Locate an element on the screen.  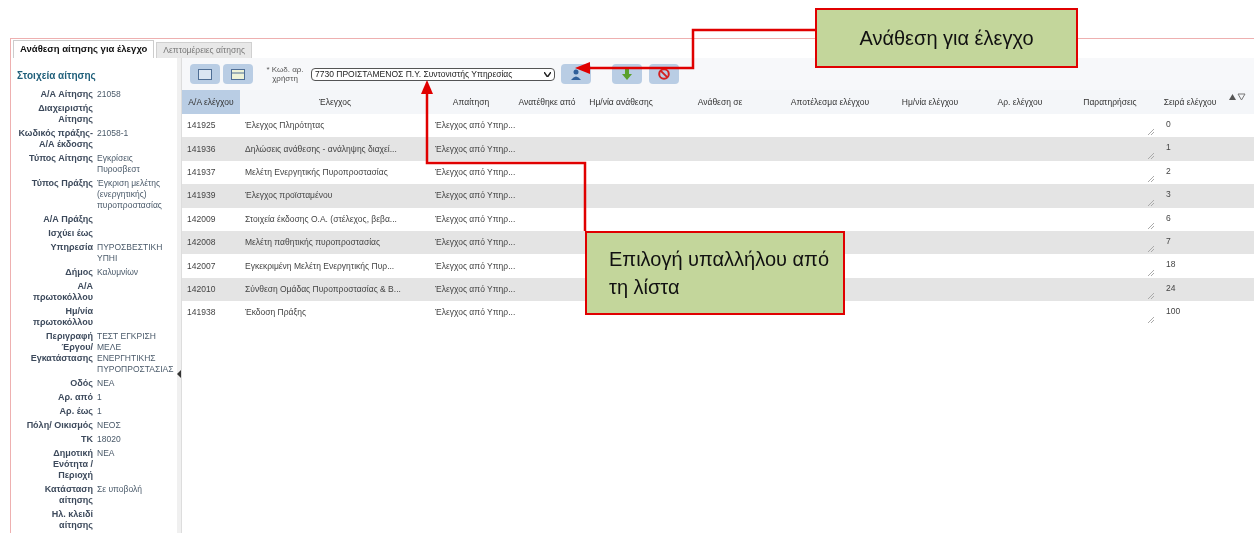
collapse-icon is located at coordinates (179, 374).